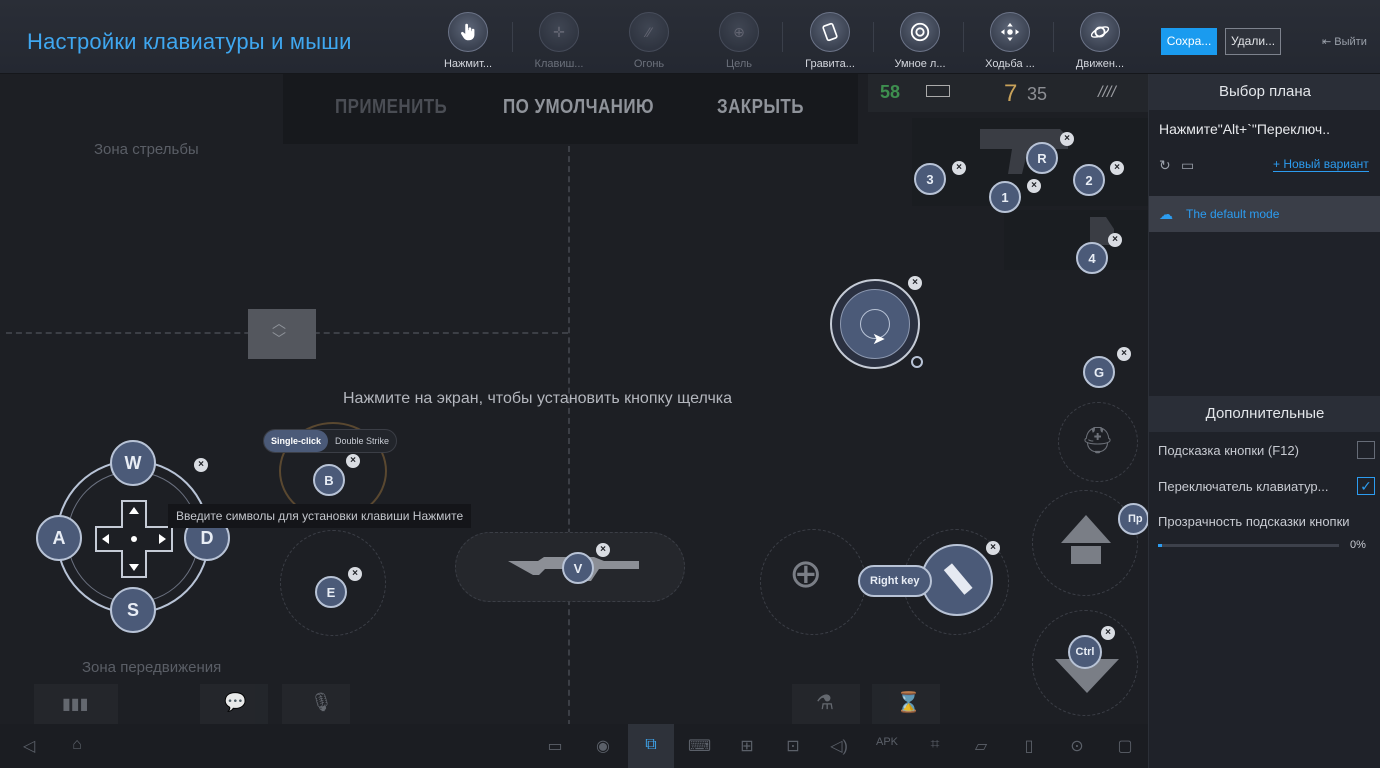 This screenshot has width=1380, height=768. I want to click on double-strike-option: Double Strike, so click(362, 441).